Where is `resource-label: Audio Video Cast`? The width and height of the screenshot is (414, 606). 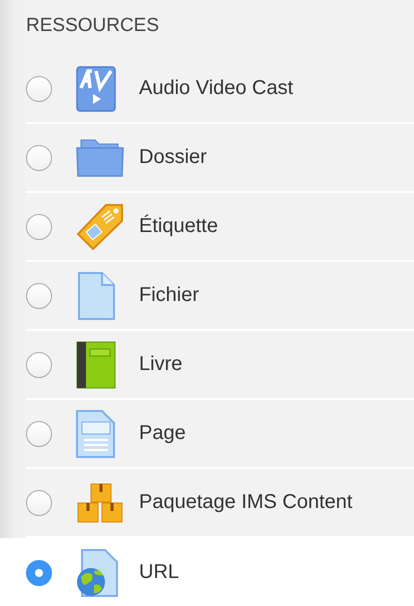 resource-label: Audio Video Cast is located at coordinates (216, 88).